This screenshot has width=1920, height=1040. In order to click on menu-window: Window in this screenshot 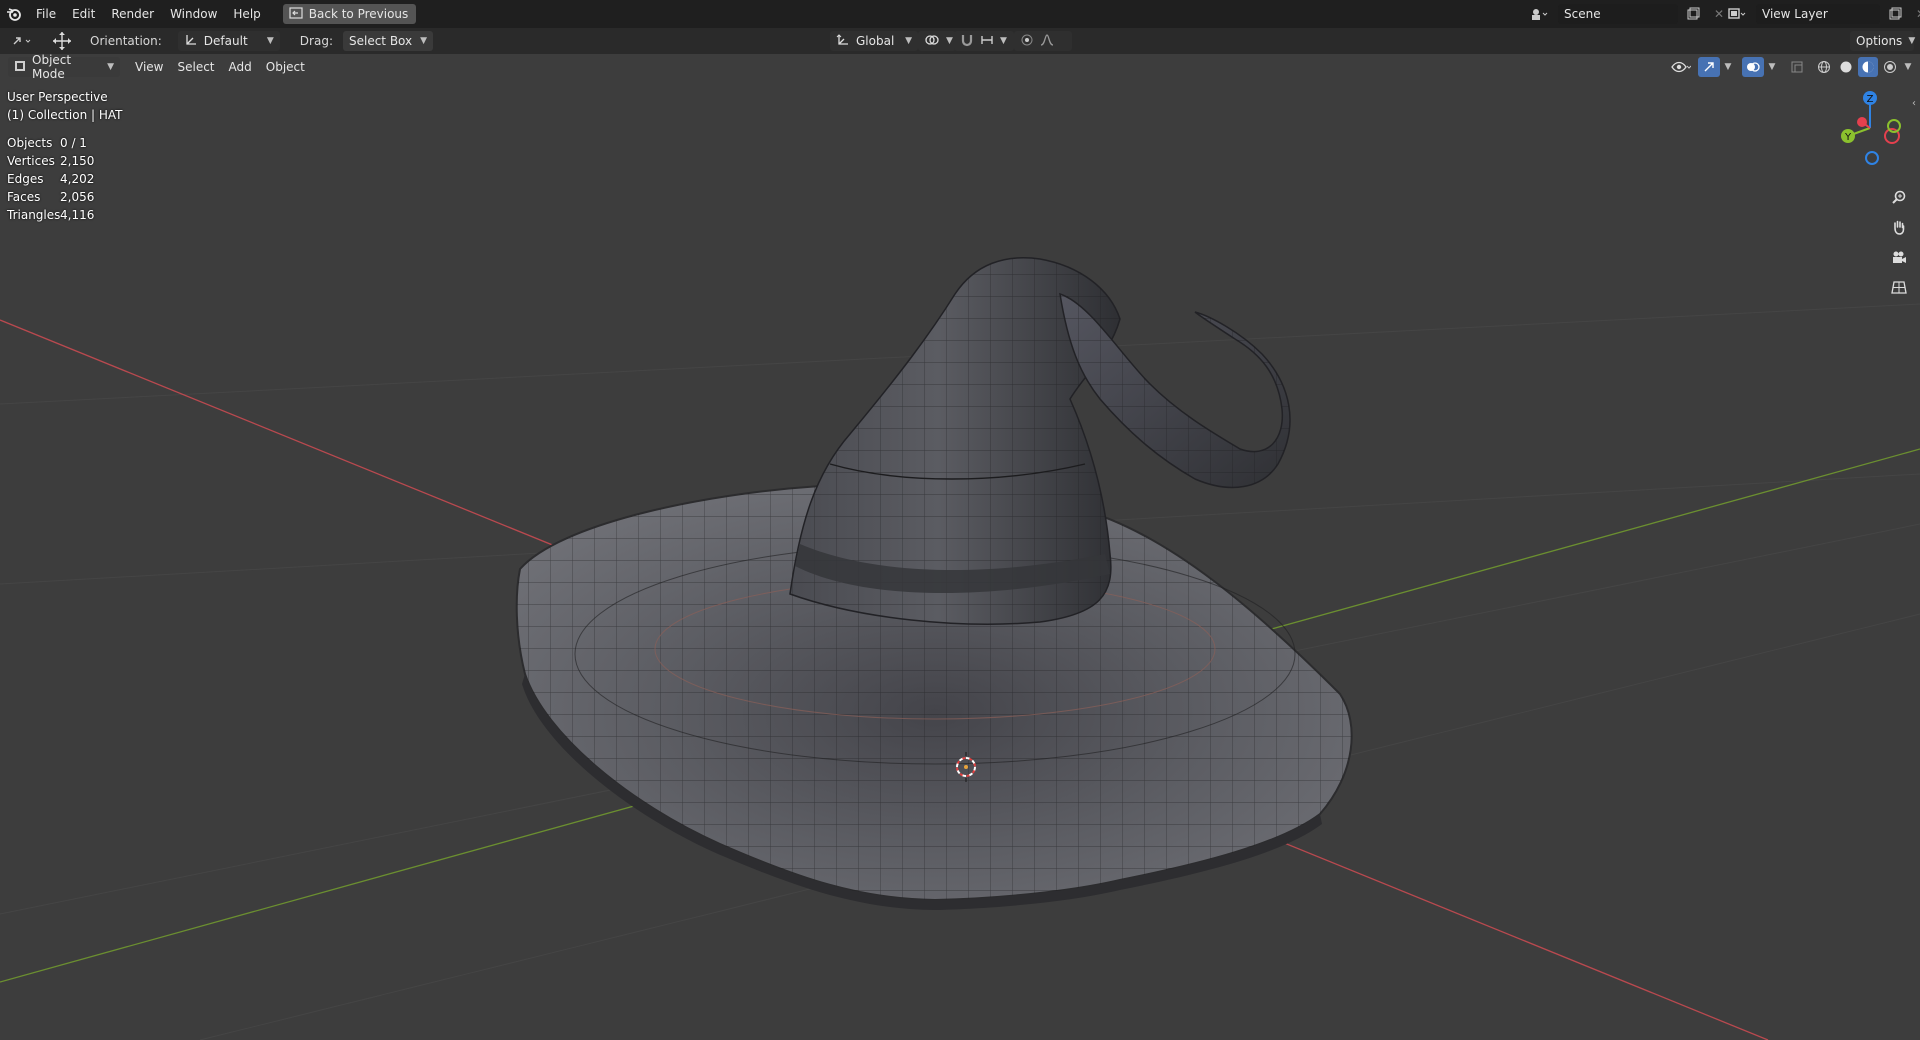, I will do `click(193, 14)`.